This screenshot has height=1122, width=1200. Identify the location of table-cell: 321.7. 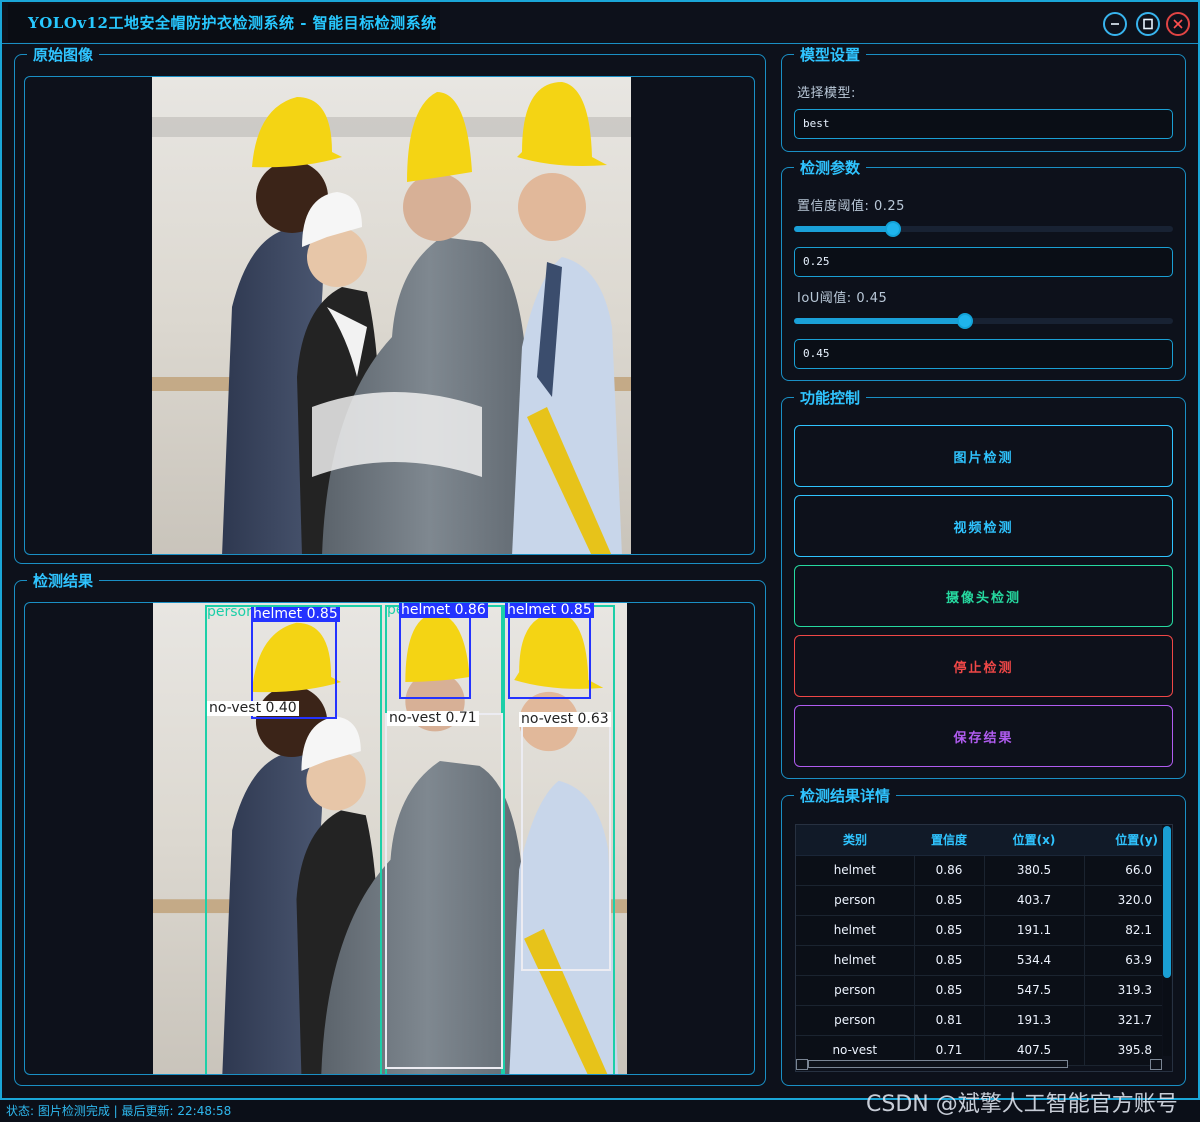
(1123, 1020).